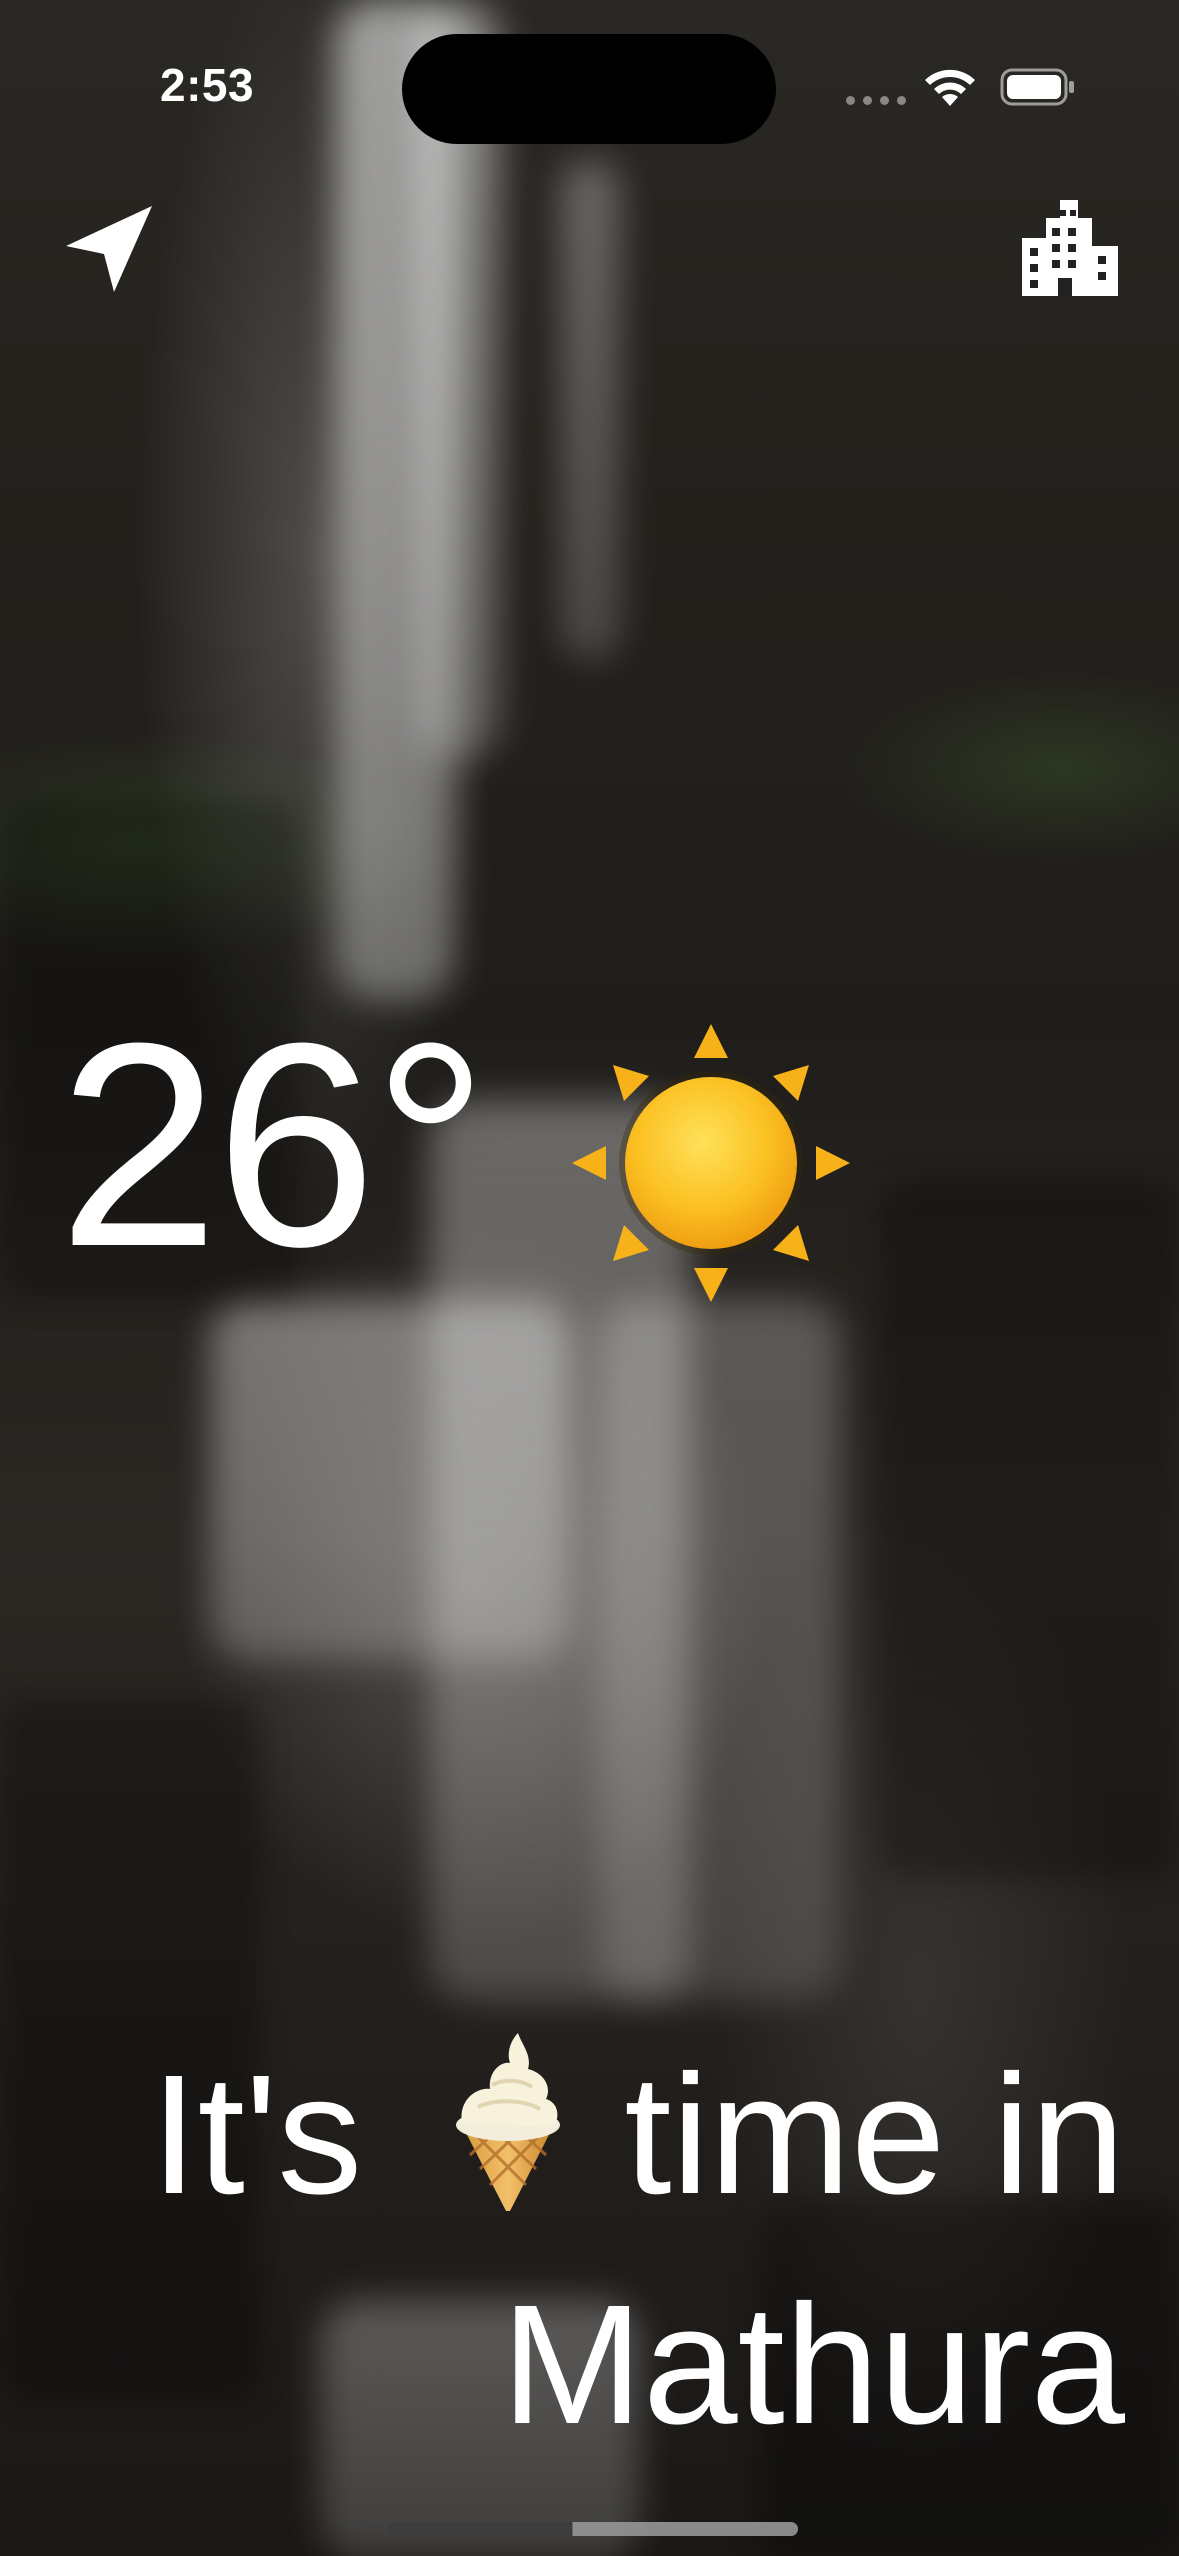 The height and width of the screenshot is (2556, 1179). I want to click on city-name: Mathura, so click(813, 2365).